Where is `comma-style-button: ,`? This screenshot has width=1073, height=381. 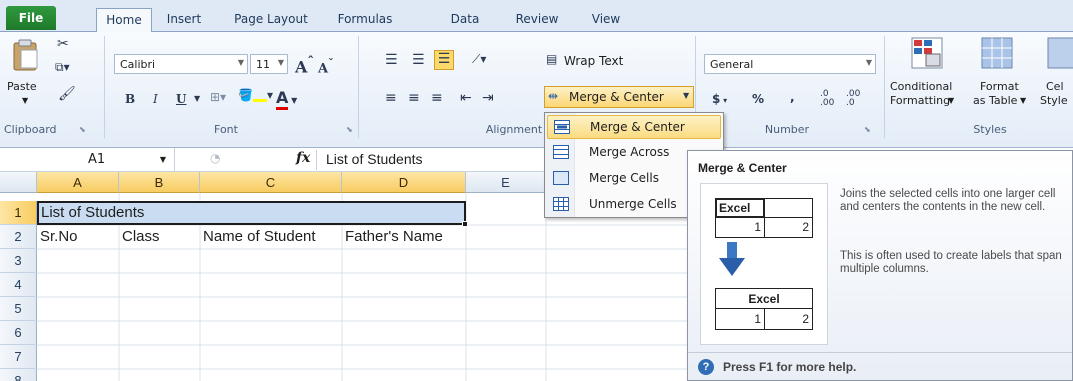 comma-style-button: , is located at coordinates (792, 97).